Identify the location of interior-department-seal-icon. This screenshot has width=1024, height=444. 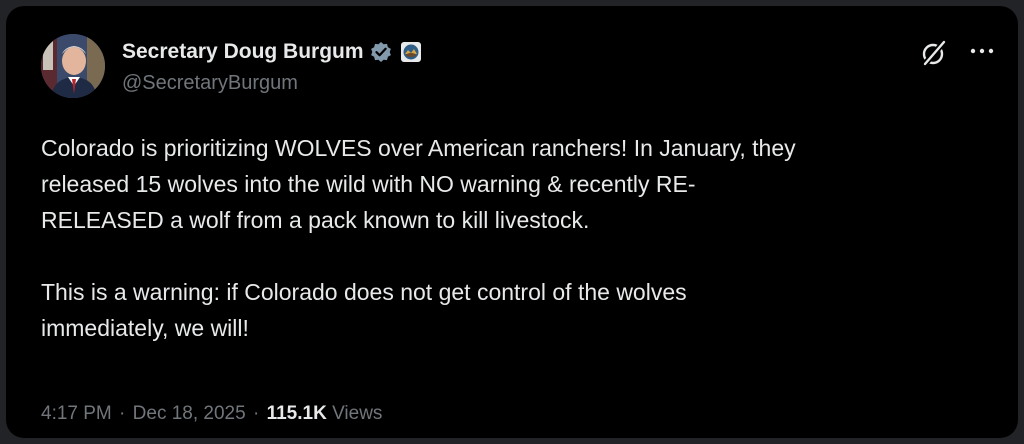
(411, 52).